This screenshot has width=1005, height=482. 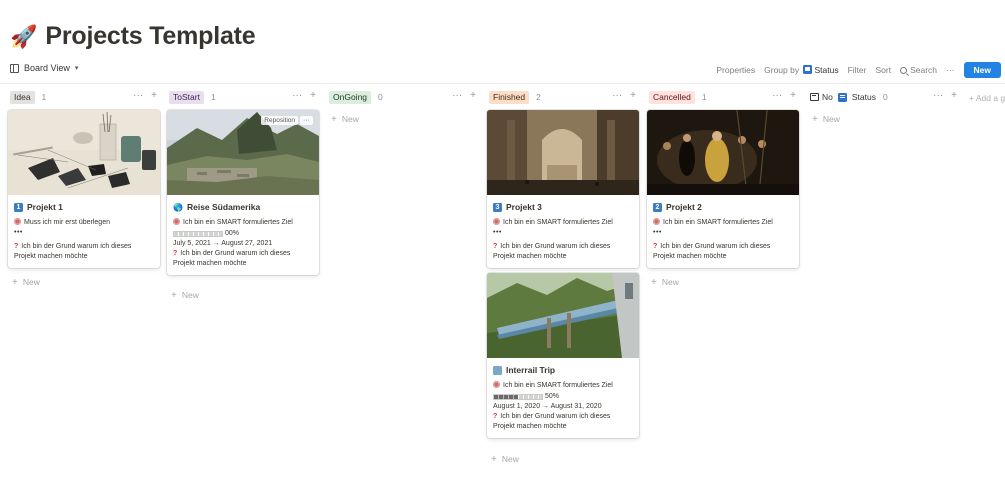 What do you see at coordinates (403, 97) in the screenshot?
I see `column-header: OnGoing 0 ··· +` at bounding box center [403, 97].